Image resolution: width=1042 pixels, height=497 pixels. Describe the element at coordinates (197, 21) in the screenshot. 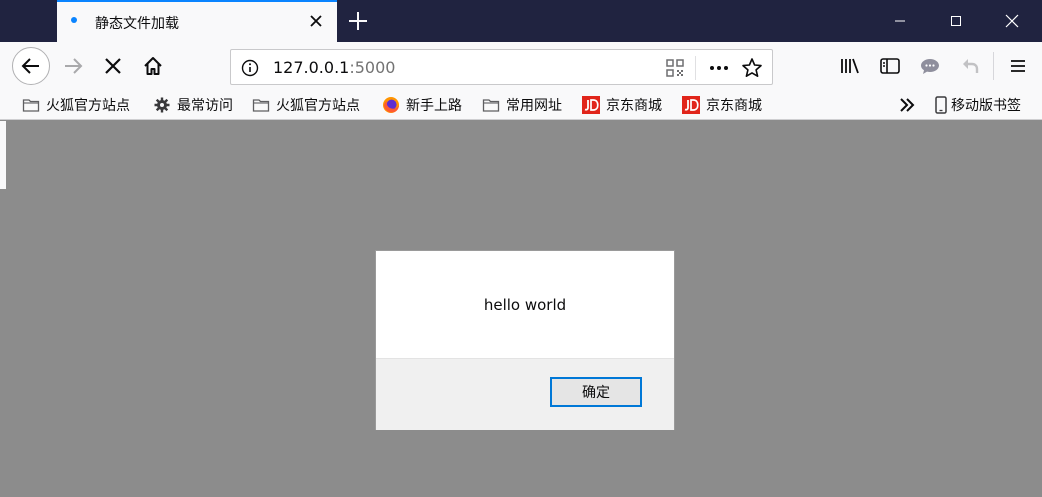

I see `tab-active: 静态文件加载` at that location.